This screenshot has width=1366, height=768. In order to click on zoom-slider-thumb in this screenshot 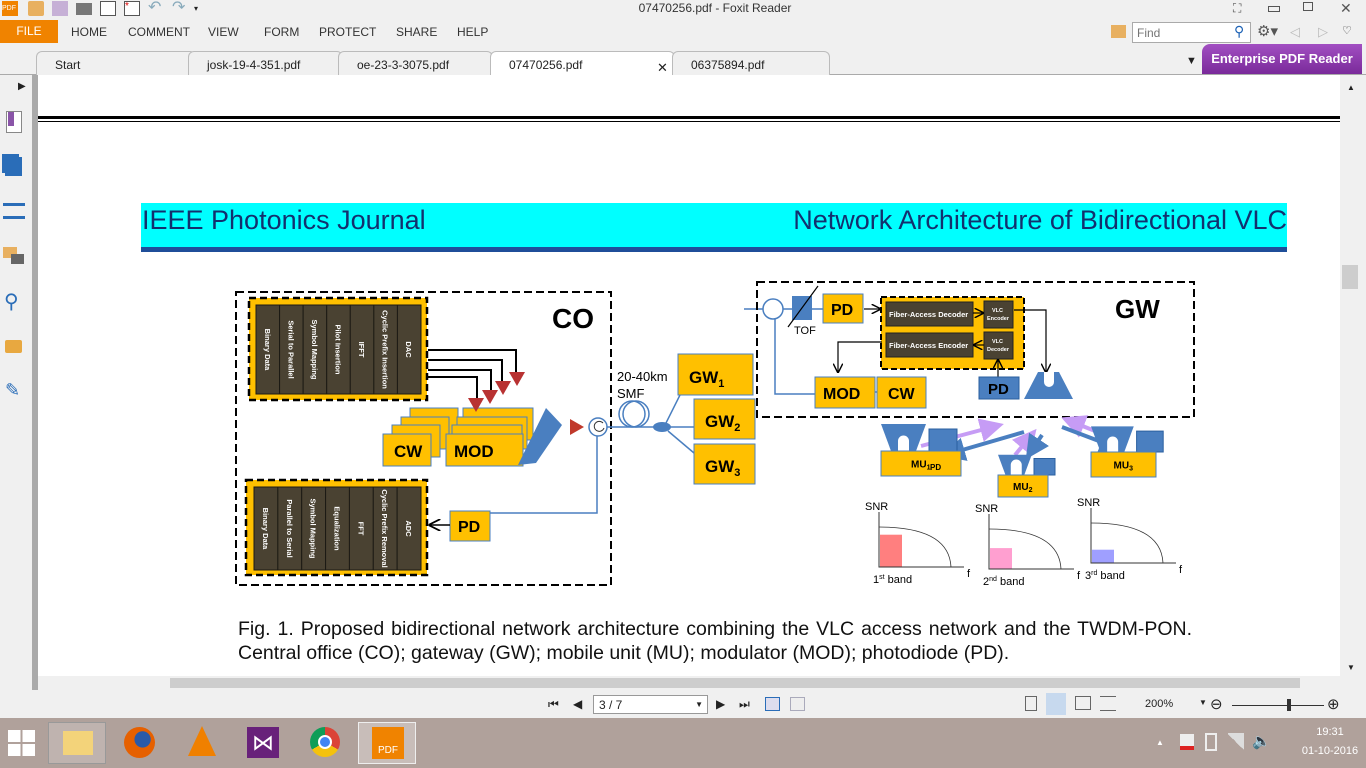, I will do `click(1289, 705)`.